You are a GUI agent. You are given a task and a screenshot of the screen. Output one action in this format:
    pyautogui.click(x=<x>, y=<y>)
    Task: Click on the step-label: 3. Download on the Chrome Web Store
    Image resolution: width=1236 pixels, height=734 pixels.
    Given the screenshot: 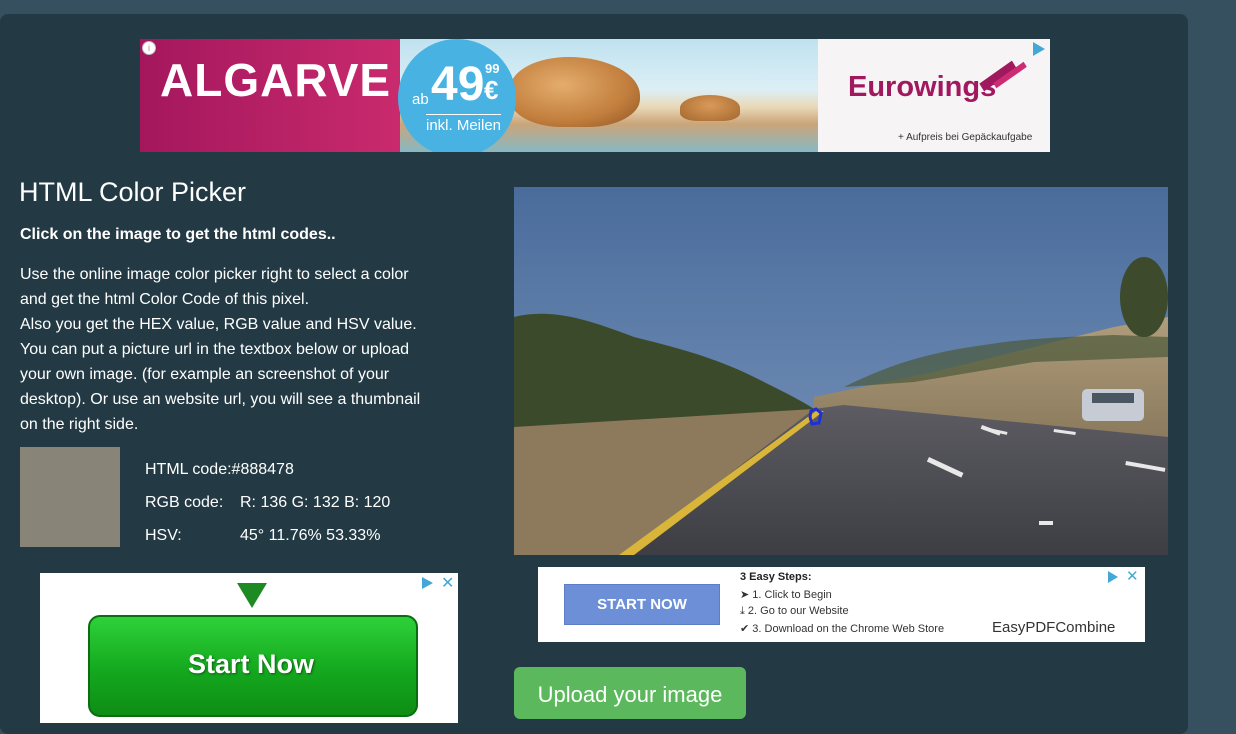 What is the action you would take?
    pyautogui.click(x=848, y=629)
    